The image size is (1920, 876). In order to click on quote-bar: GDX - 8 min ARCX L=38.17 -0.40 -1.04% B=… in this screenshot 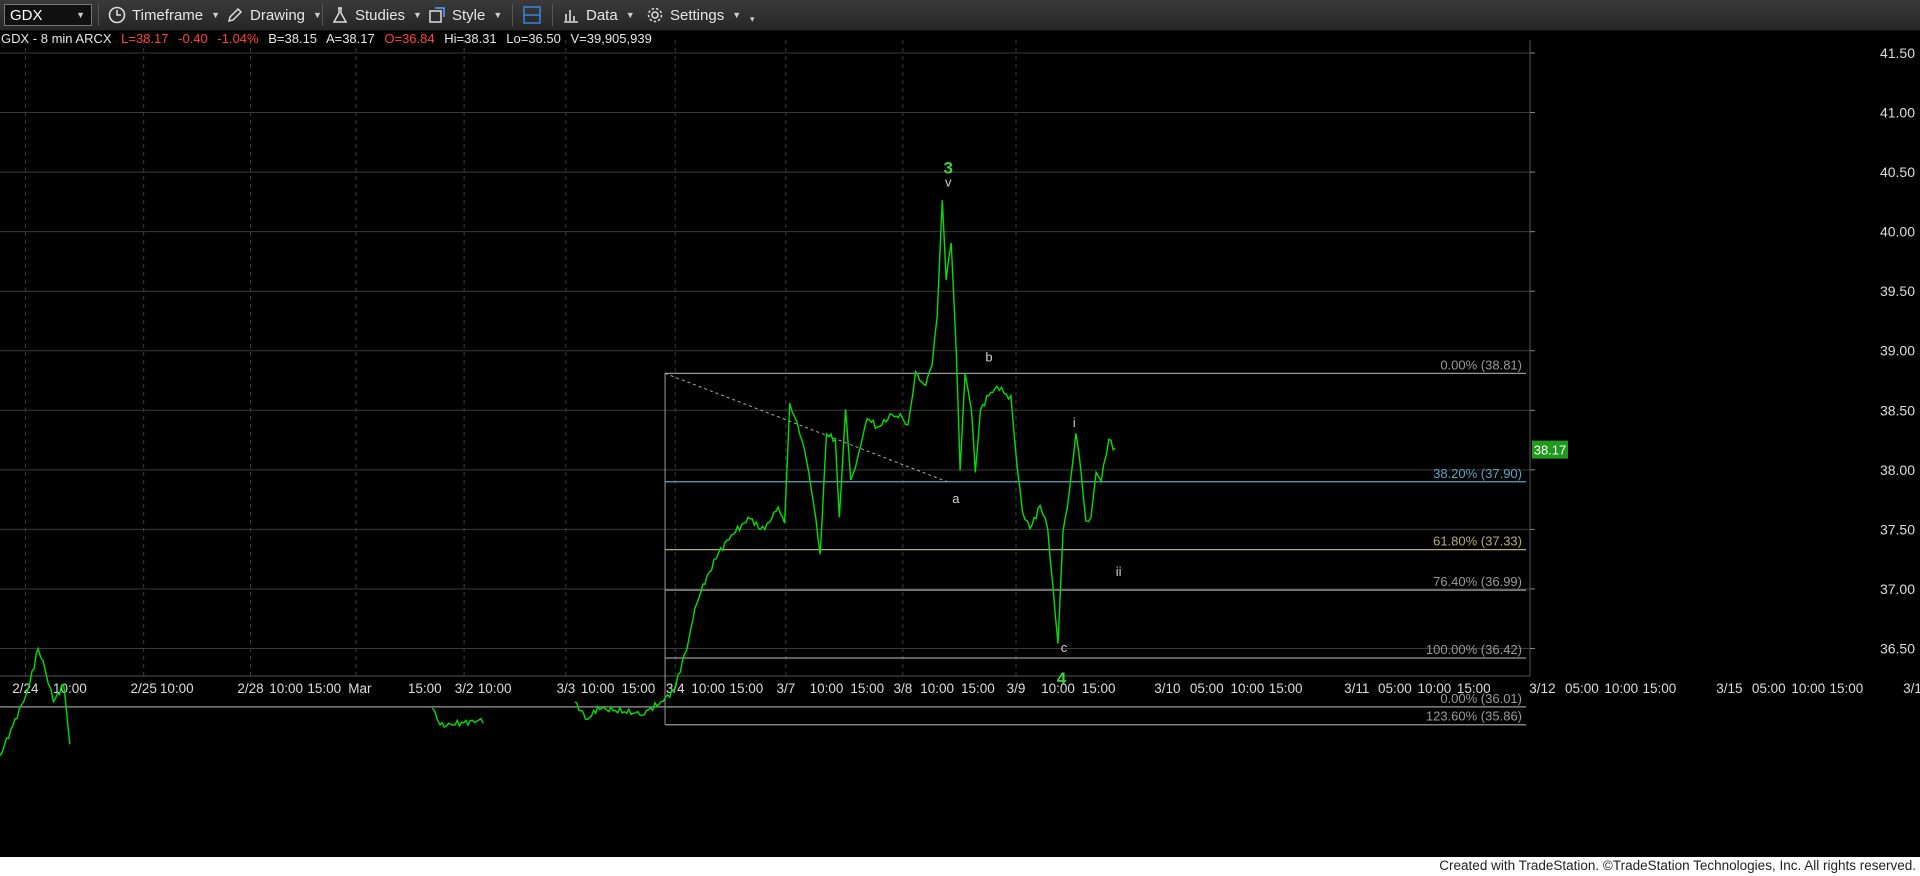, I will do `click(329, 39)`.